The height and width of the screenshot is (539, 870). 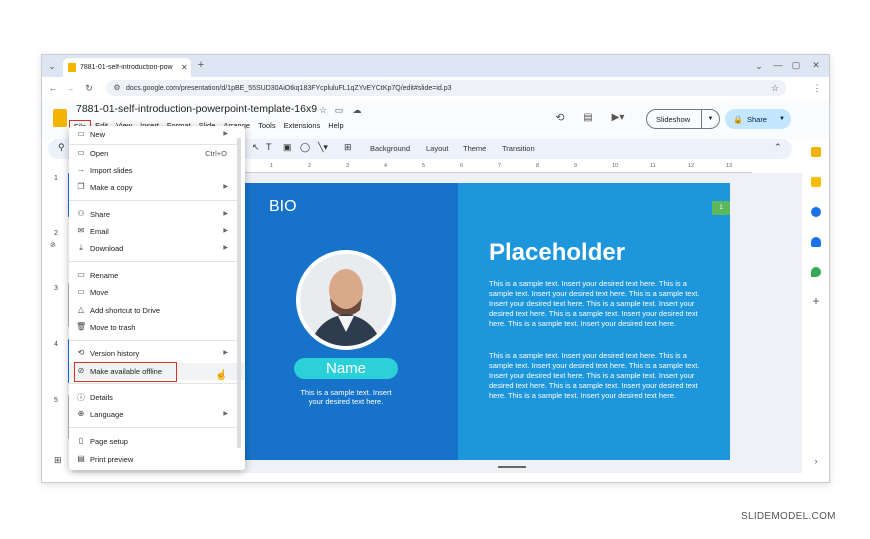 What do you see at coordinates (89, 88) in the screenshot?
I see `reload-icon: ↻` at bounding box center [89, 88].